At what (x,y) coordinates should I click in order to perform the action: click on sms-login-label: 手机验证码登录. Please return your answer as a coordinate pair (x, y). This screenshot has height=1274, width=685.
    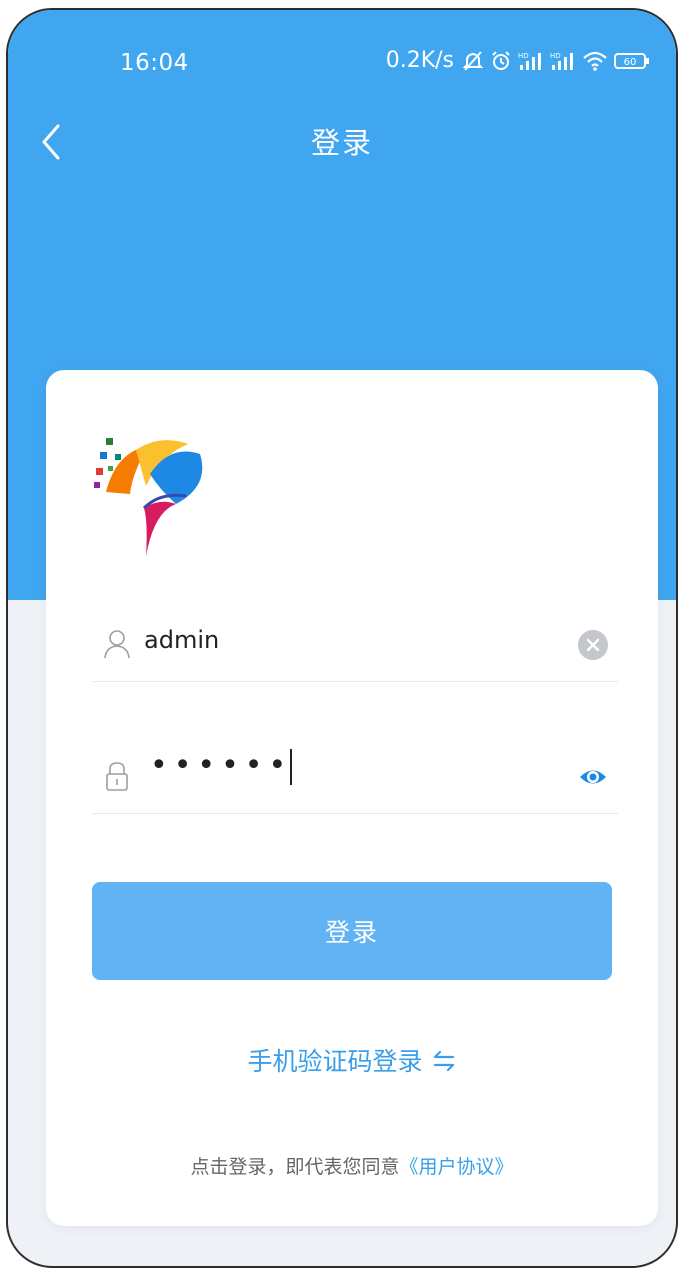
    Looking at the image, I should click on (335, 1061).